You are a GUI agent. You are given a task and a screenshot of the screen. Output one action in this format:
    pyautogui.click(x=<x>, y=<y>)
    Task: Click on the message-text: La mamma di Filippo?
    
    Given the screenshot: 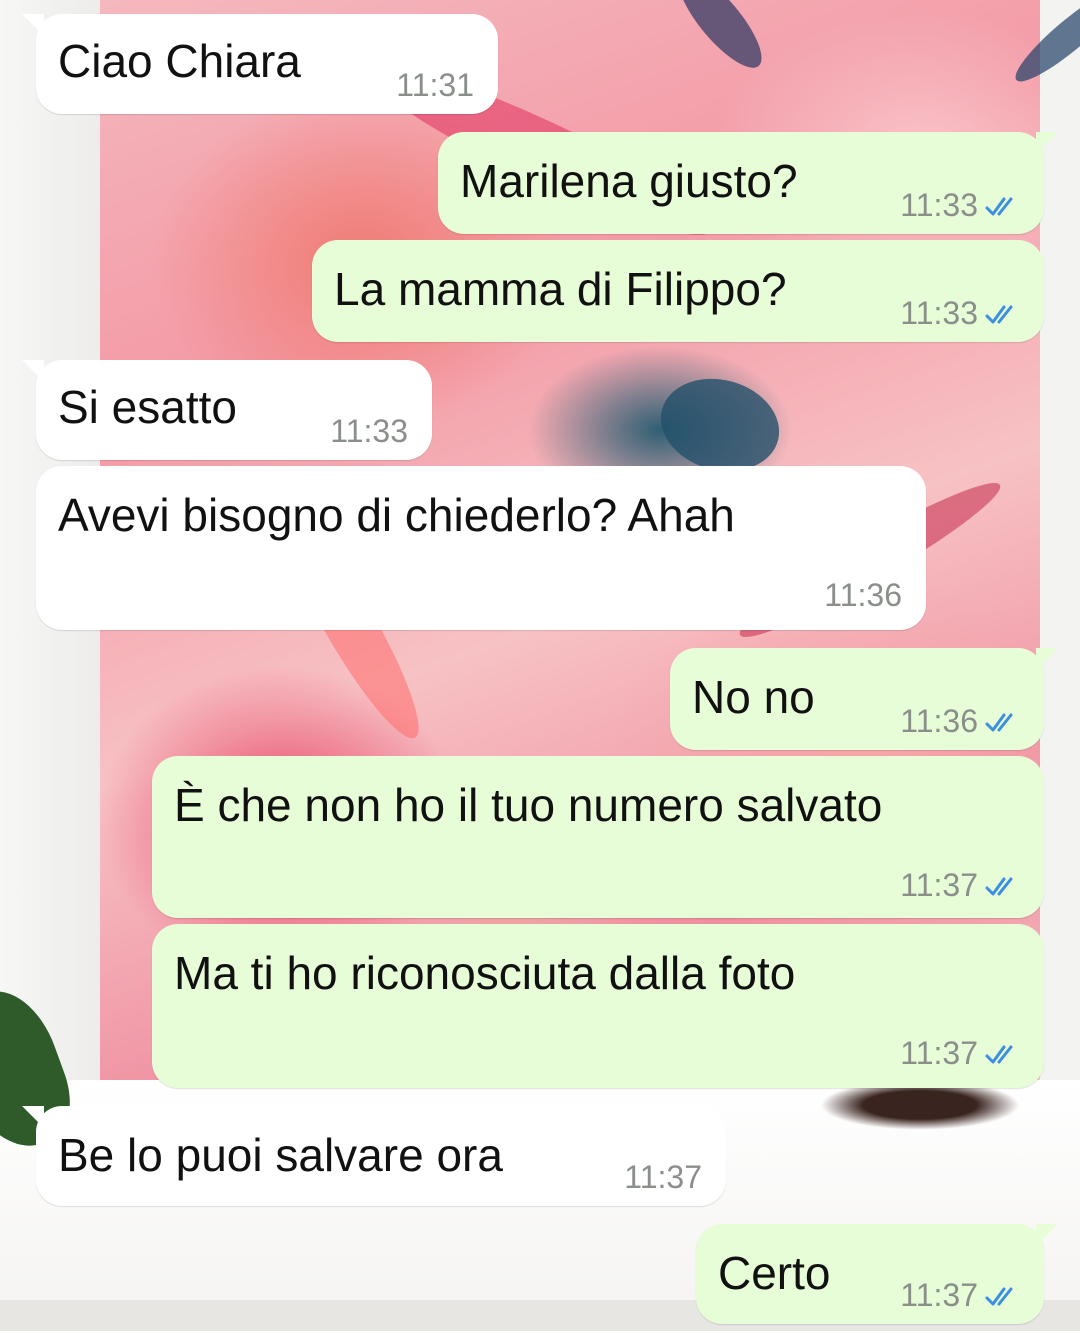 What is the action you would take?
    pyautogui.click(x=560, y=289)
    